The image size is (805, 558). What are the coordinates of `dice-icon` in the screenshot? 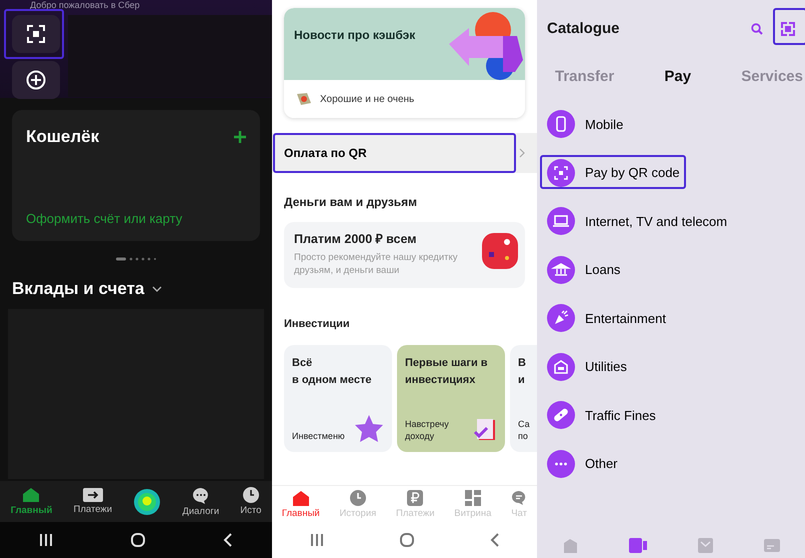 It's located at (500, 251).